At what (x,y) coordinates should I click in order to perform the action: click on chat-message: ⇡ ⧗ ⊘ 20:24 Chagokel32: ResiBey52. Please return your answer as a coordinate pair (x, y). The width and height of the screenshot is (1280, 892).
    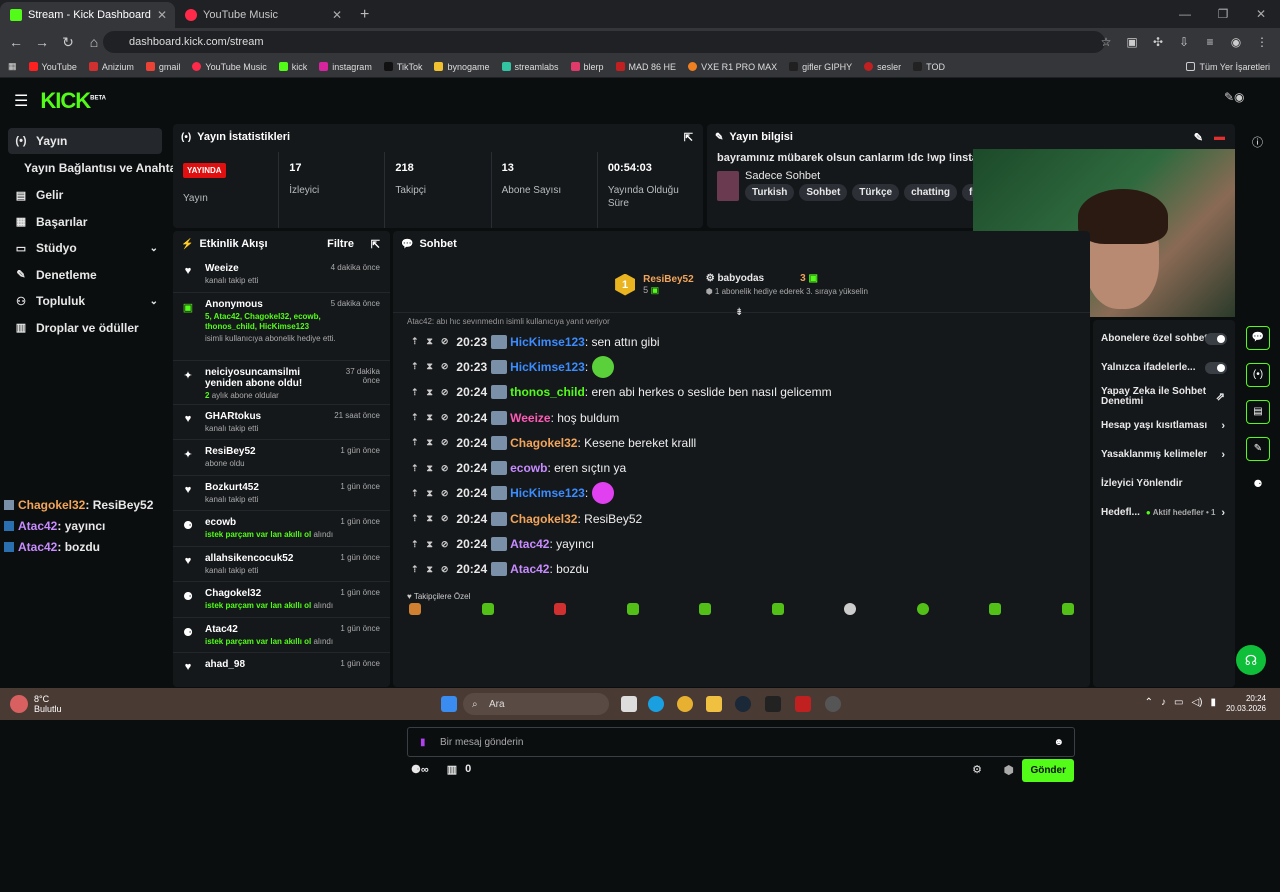
    Looking at the image, I should click on (741, 518).